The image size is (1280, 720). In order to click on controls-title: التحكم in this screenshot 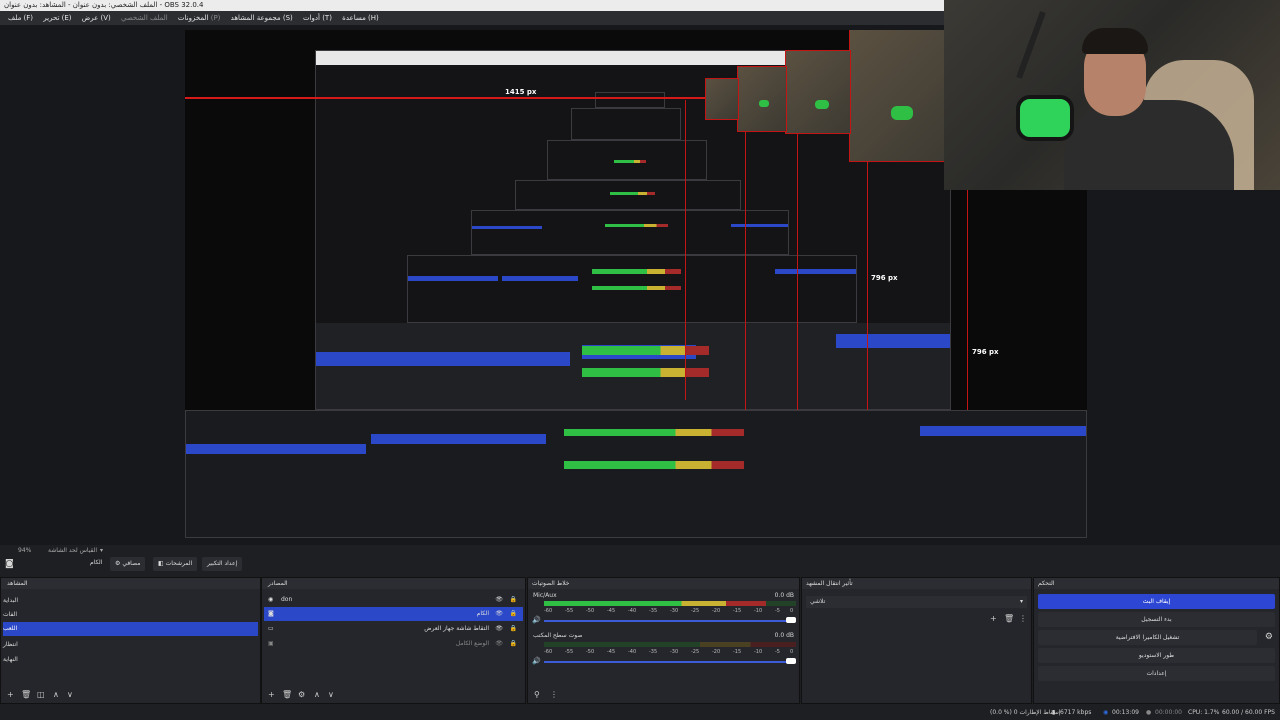, I will do `click(1156, 583)`.